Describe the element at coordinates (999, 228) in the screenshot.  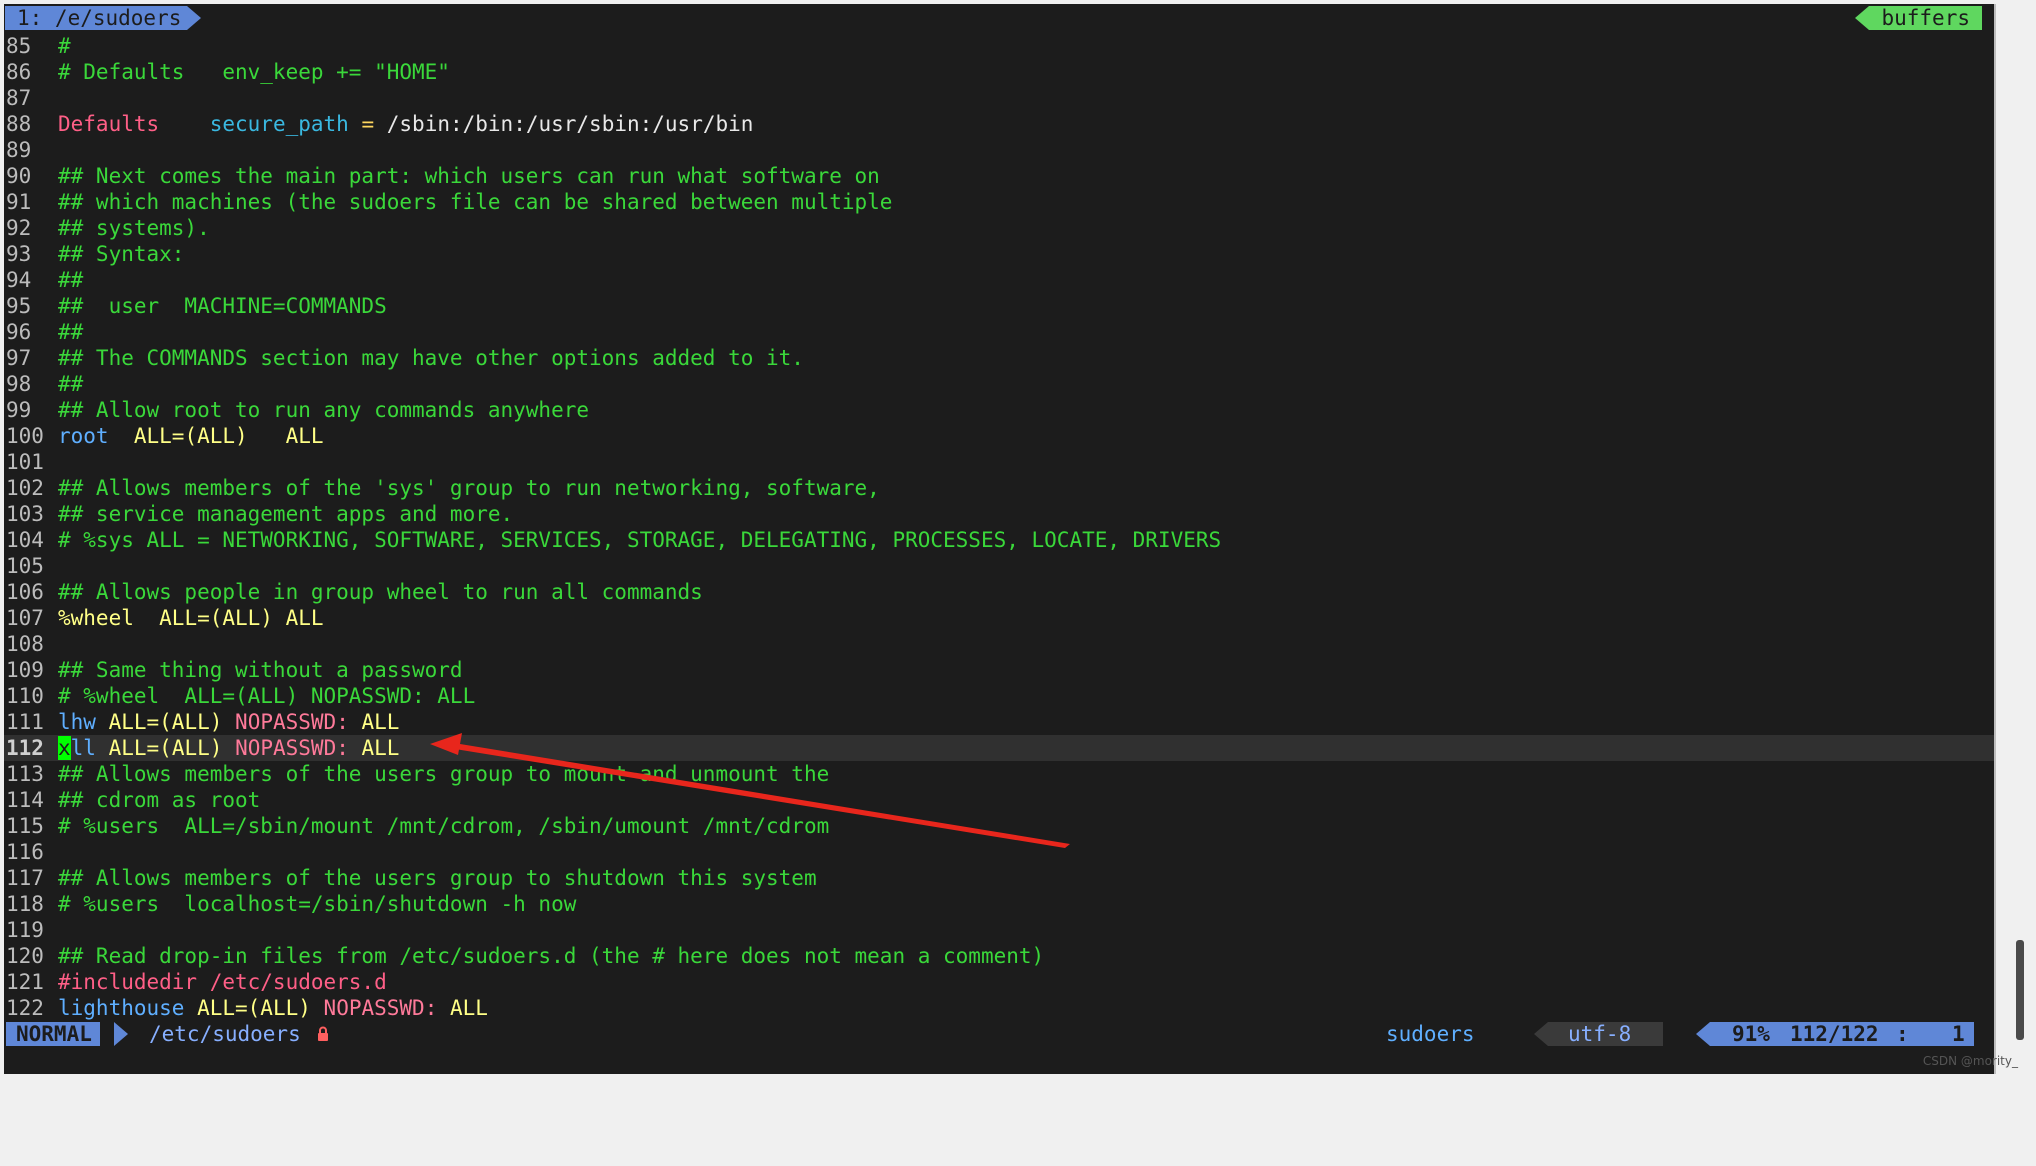
I see `code-line: 92 ## systems).` at that location.